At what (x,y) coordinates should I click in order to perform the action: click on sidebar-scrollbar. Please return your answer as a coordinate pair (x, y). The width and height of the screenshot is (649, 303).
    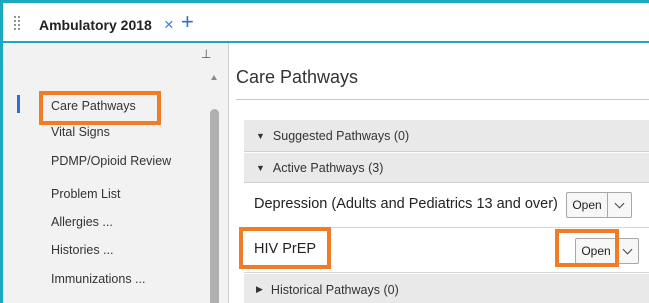
    Looking at the image, I should click on (214, 189).